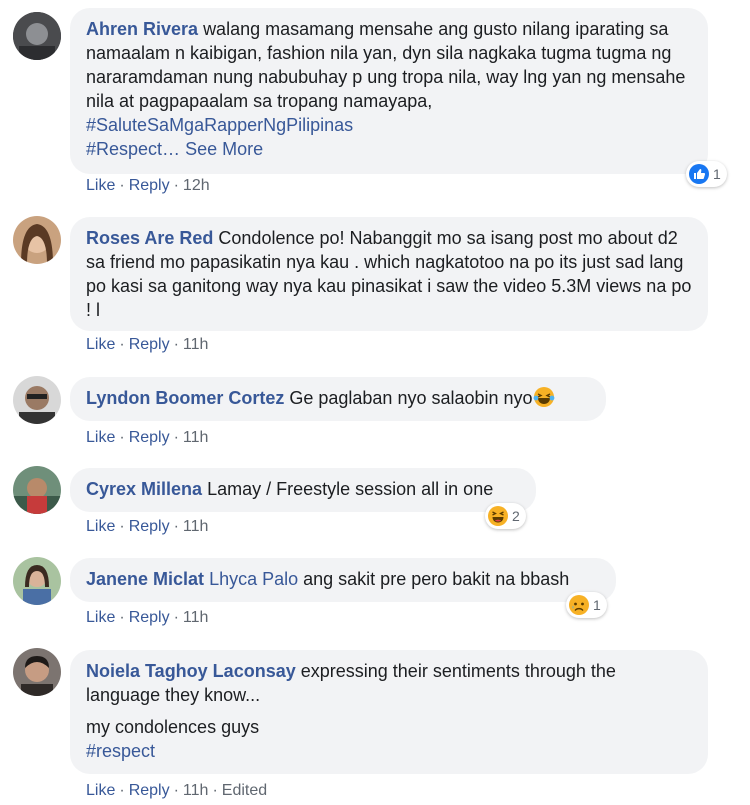 The height and width of the screenshot is (805, 750). Describe the element at coordinates (149, 238) in the screenshot. I see `comment-author: Roses Are Red` at that location.